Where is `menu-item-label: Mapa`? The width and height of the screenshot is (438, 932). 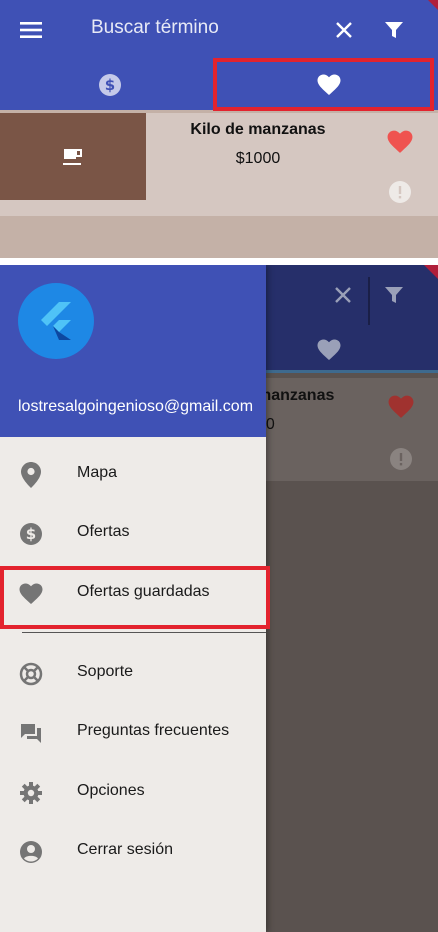 menu-item-label: Mapa is located at coordinates (97, 472).